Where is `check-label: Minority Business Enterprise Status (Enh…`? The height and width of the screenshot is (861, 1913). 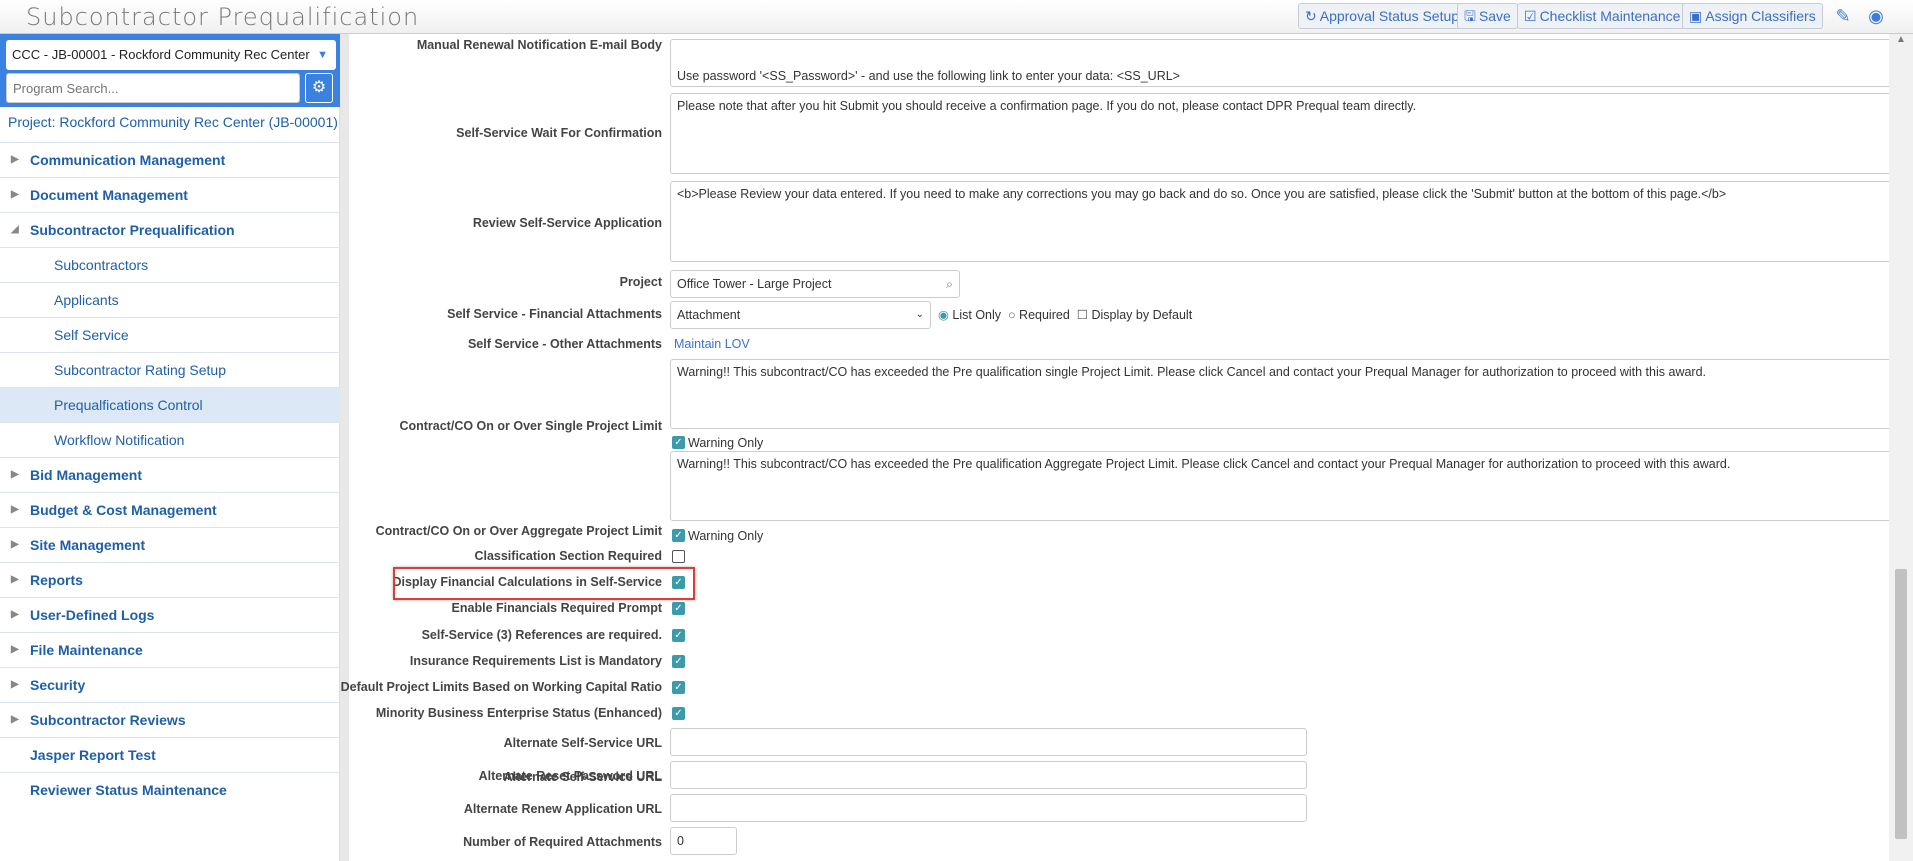
check-label: Minority Business Enterprise Status (Enh… is located at coordinates (518, 713).